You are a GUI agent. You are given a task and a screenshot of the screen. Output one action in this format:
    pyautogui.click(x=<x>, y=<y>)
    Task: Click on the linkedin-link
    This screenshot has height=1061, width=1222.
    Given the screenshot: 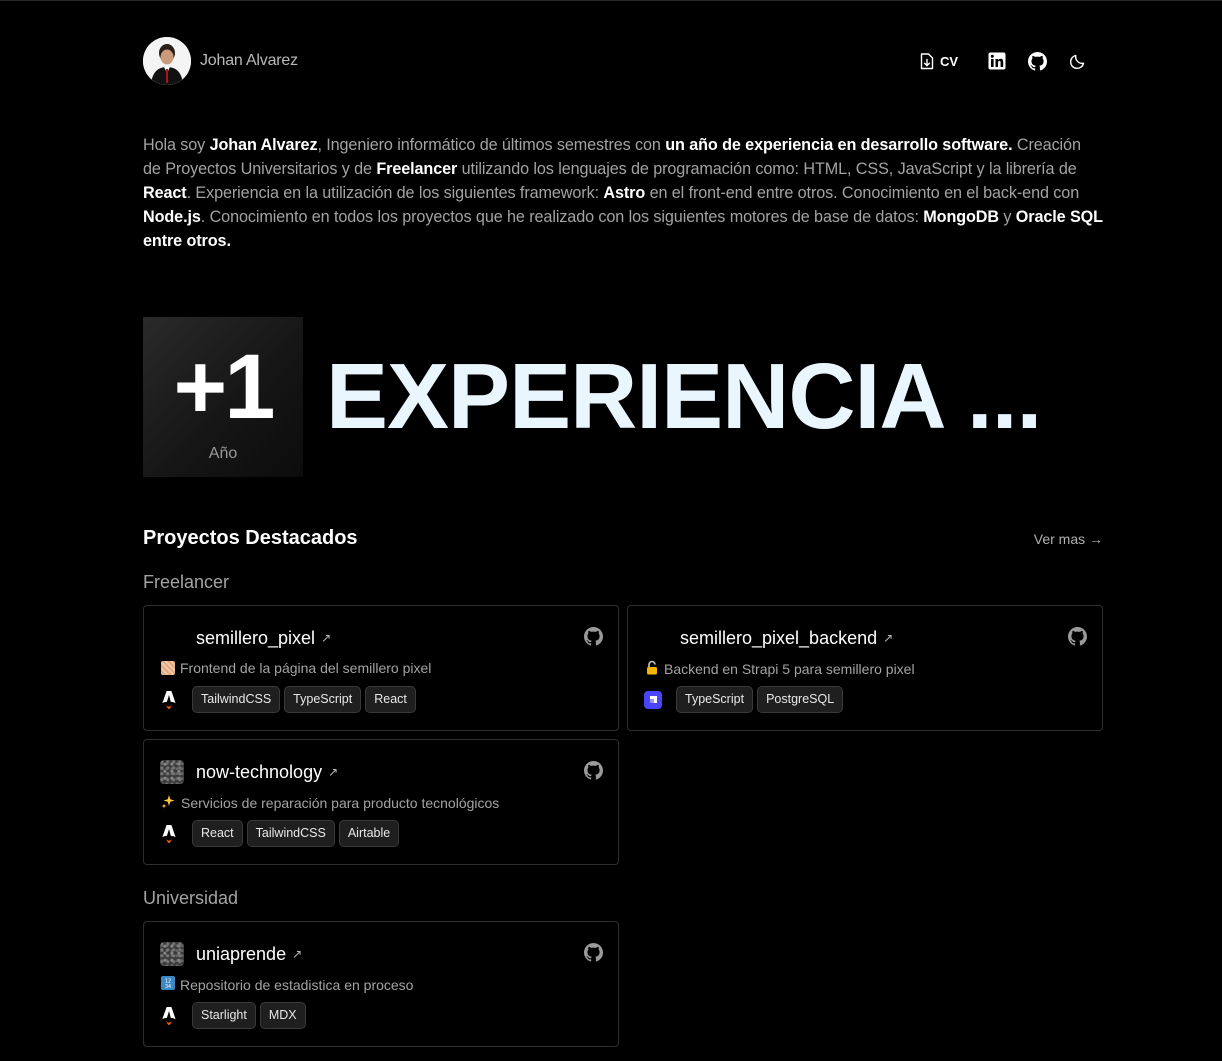 What is the action you would take?
    pyautogui.click(x=997, y=61)
    